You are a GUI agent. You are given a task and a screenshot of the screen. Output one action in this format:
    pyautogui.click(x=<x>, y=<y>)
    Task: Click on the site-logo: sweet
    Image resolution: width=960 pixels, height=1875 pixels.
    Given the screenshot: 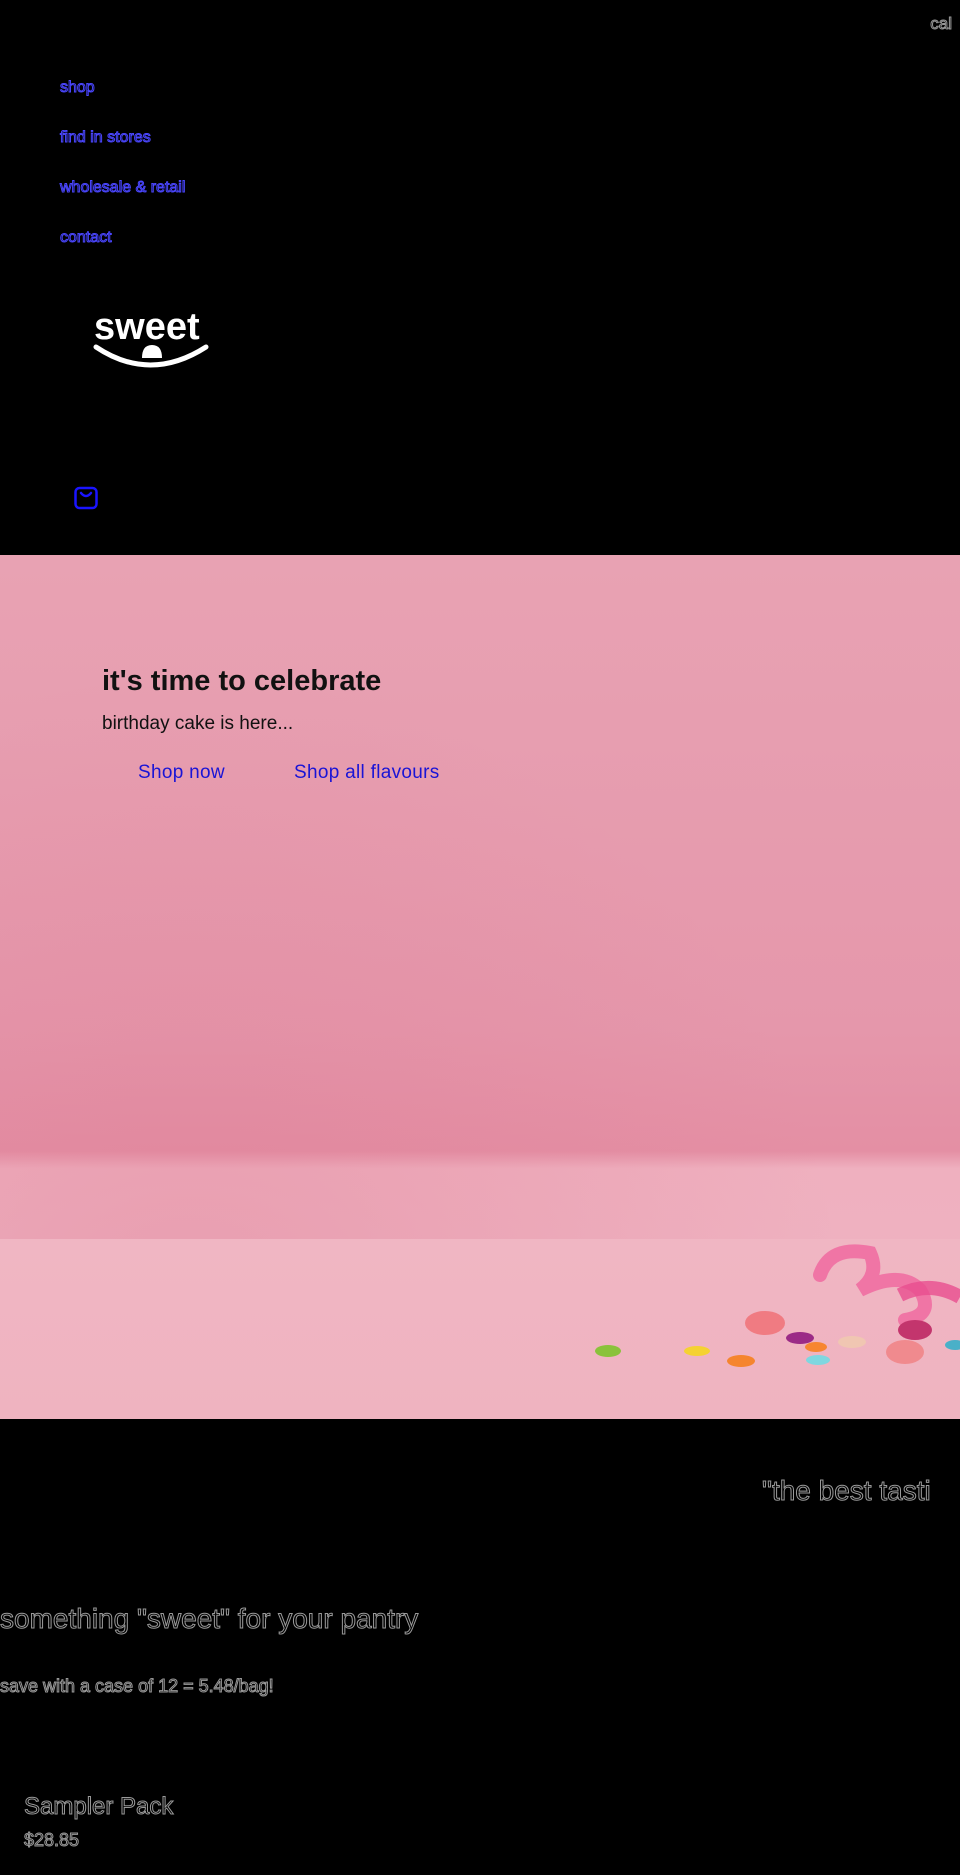 What is the action you would take?
    pyautogui.click(x=152, y=340)
    